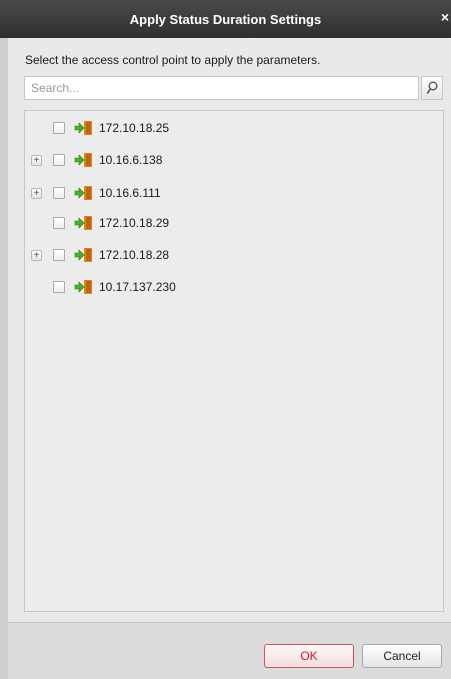 This screenshot has height=679, width=451. What do you see at coordinates (134, 128) in the screenshot?
I see `node-label: 172.10.18.25` at bounding box center [134, 128].